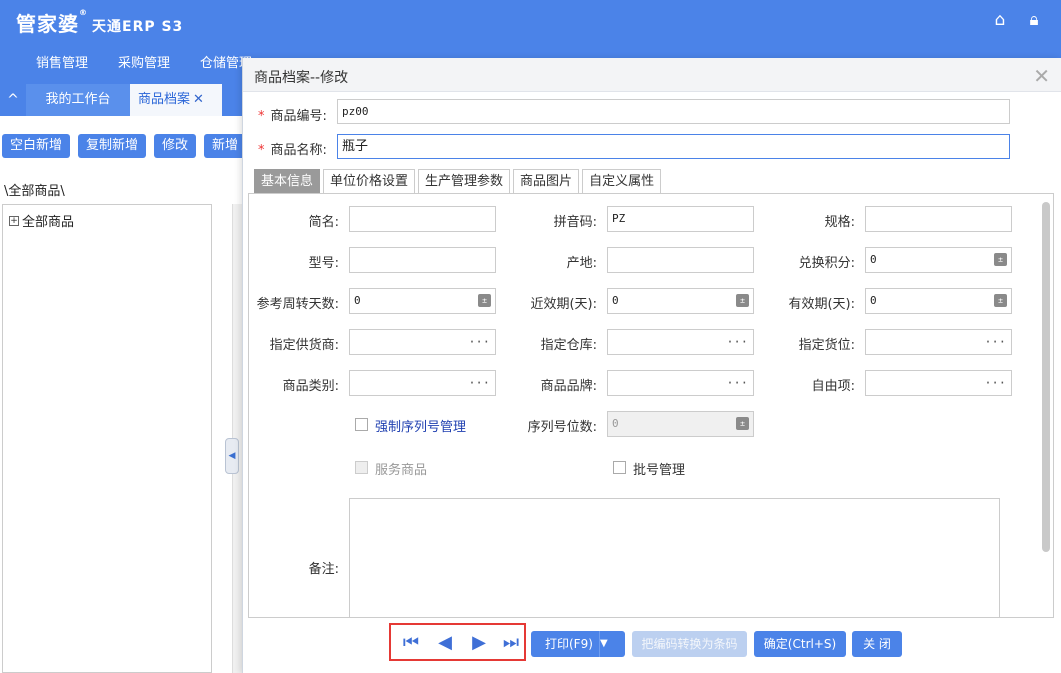 The width and height of the screenshot is (1061, 673). Describe the element at coordinates (511, 643) in the screenshot. I see `last-record-icon: ⏭` at that location.